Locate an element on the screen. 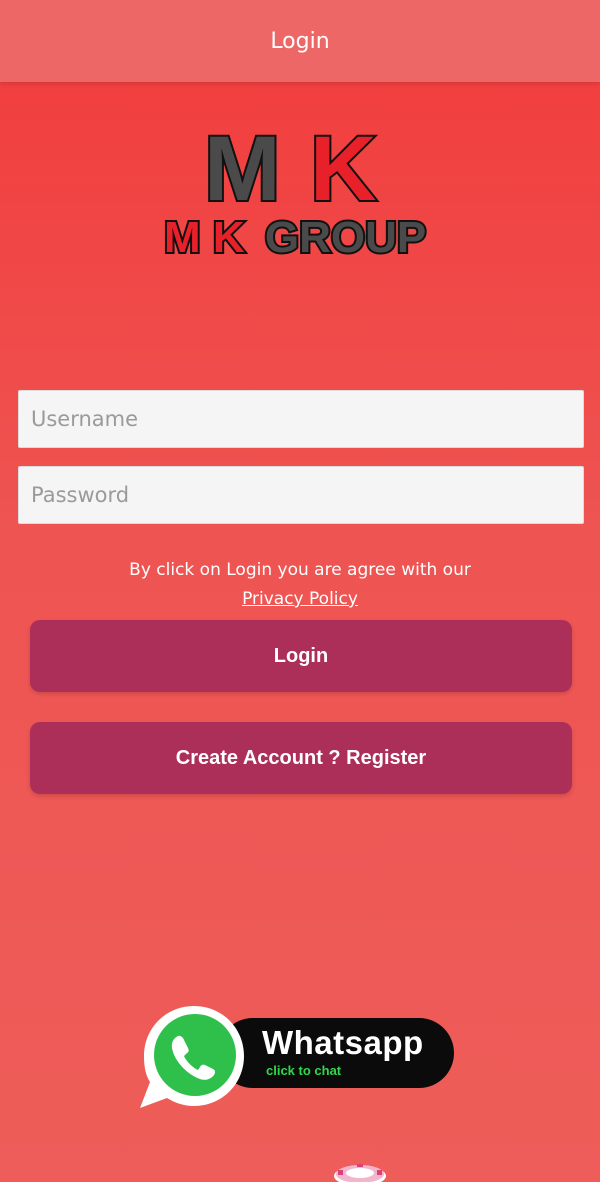  login-button: Login is located at coordinates (301, 656).